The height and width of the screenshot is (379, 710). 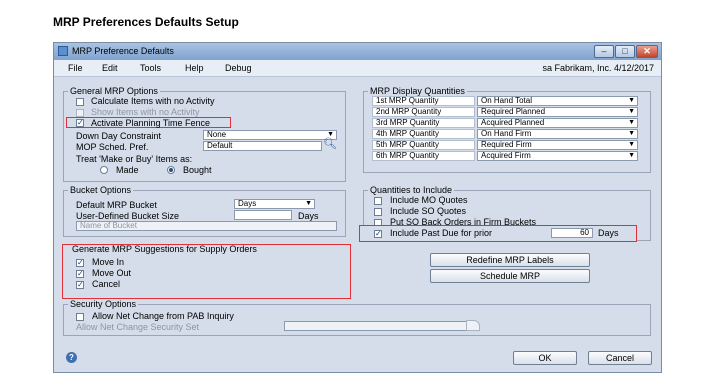 I want to click on minimize-button: –, so click(x=604, y=51).